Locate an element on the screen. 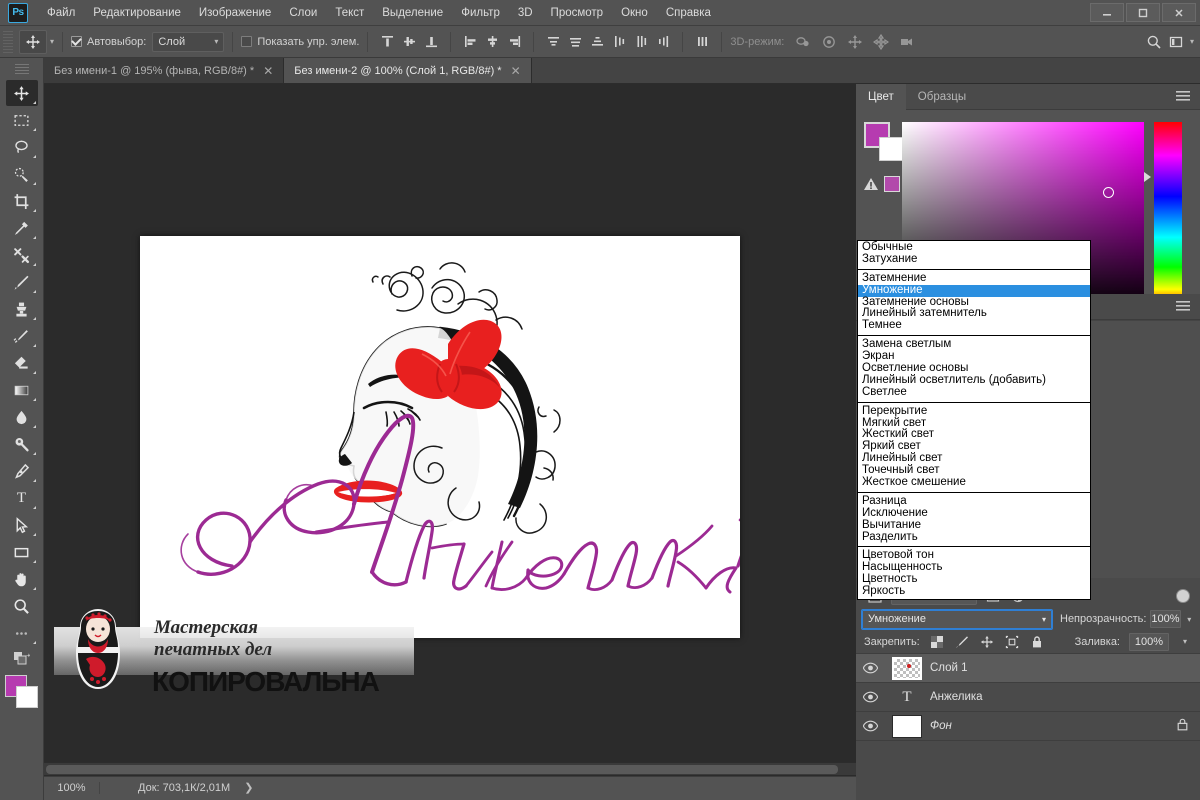  menu-7: Фильтр is located at coordinates (480, 13).